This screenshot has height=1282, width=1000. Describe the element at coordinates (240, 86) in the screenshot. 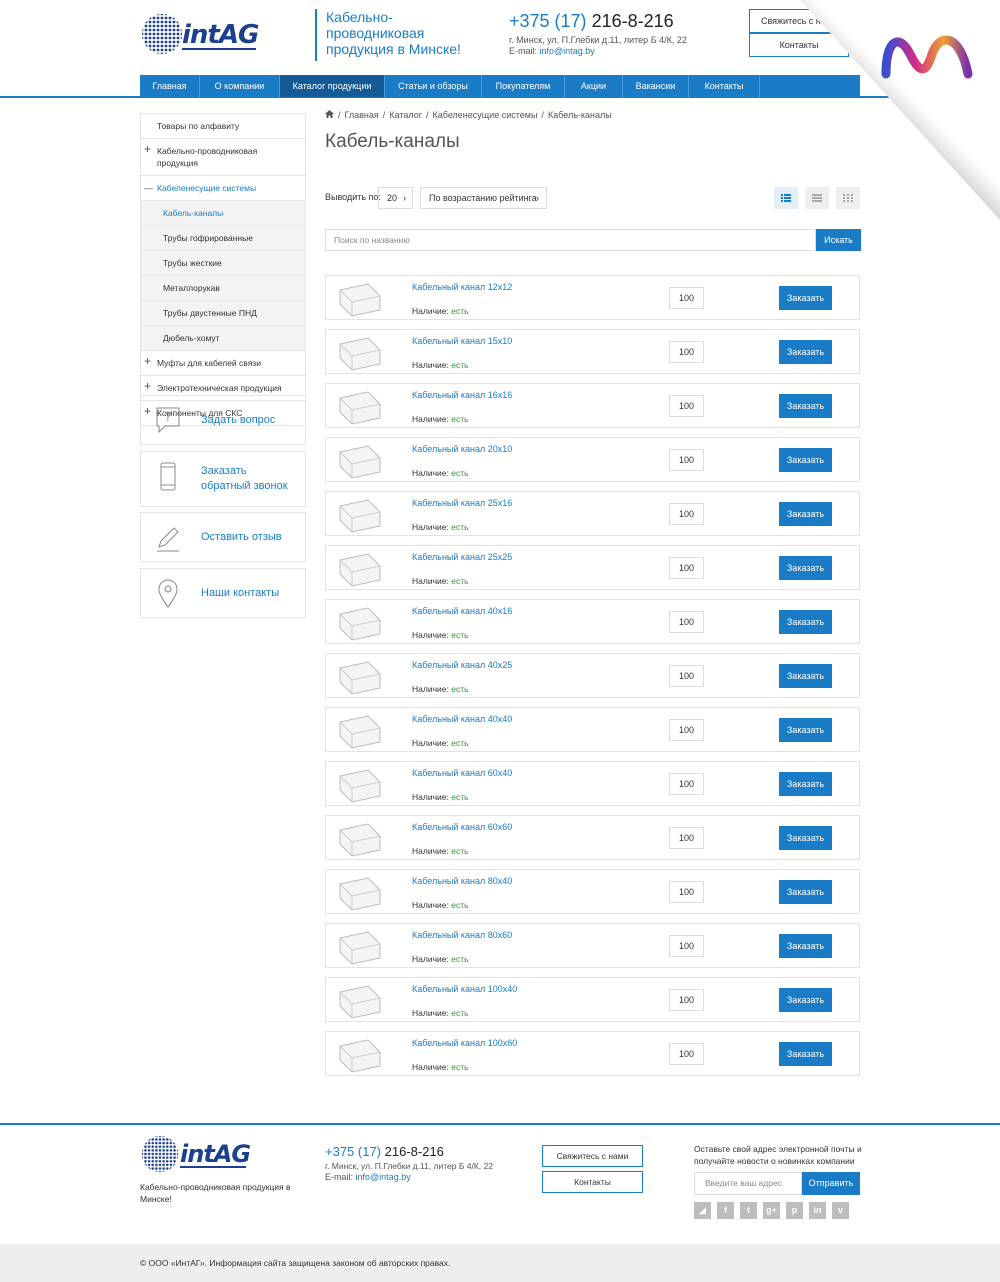

I see `nav-item: О компании` at that location.